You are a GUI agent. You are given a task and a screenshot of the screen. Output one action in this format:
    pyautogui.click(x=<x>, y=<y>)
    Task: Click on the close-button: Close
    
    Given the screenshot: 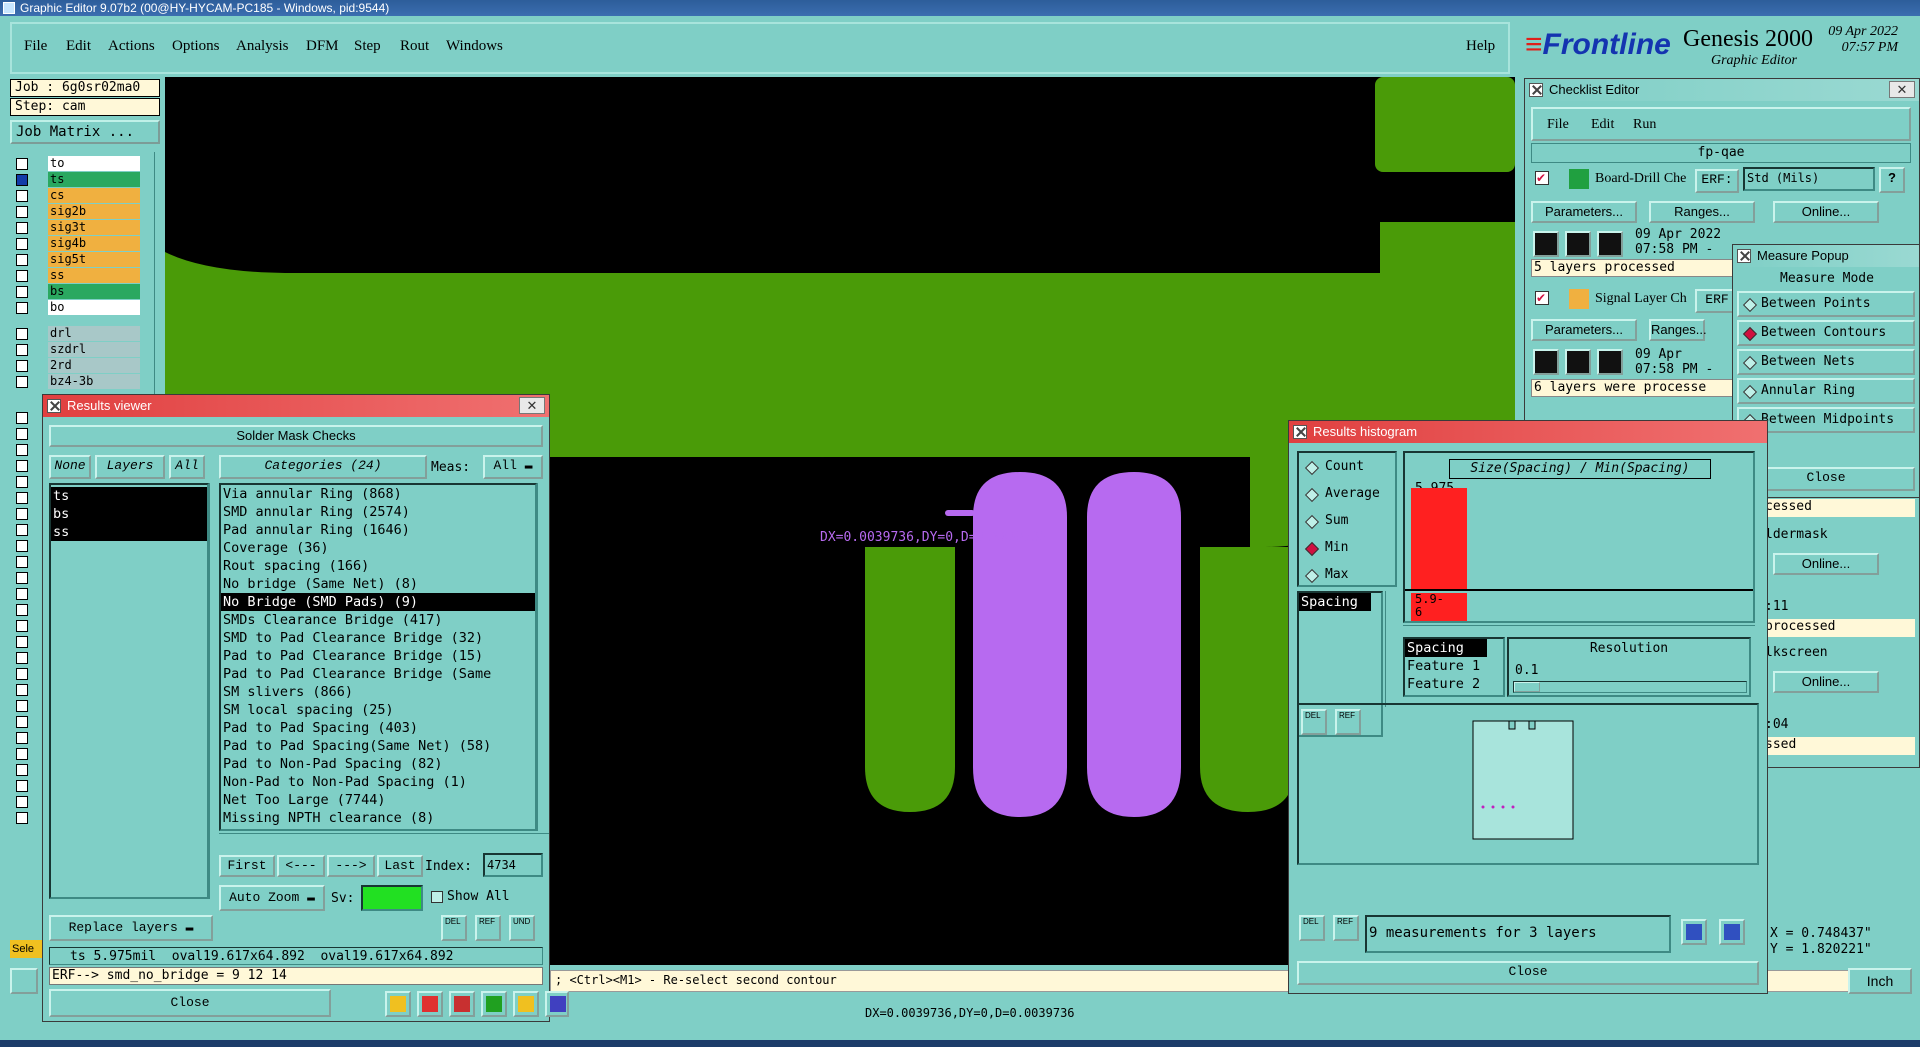 What is the action you would take?
    pyautogui.click(x=190, y=1003)
    